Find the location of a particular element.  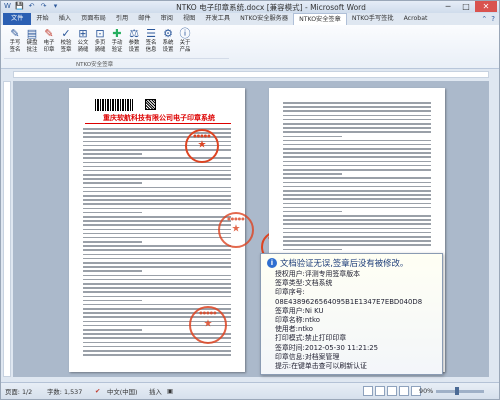

tooltip-row: 08E4389626564095B1E1347E7EBD040D8 is located at coordinates (349, 301).